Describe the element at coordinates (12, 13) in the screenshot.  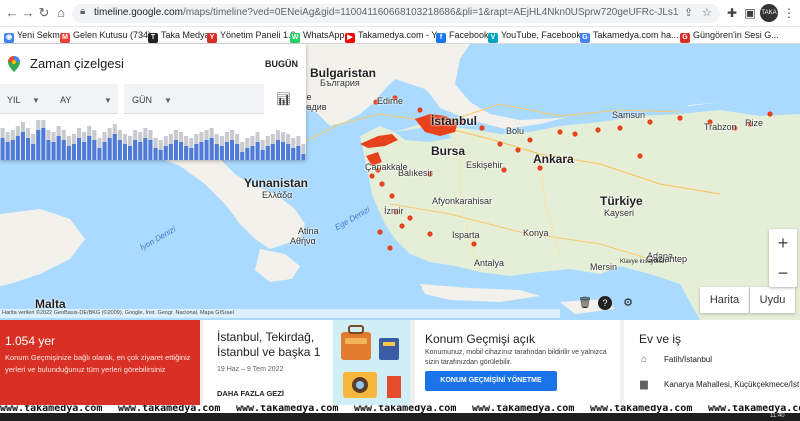
I see `back-arrow-icon: ←` at that location.